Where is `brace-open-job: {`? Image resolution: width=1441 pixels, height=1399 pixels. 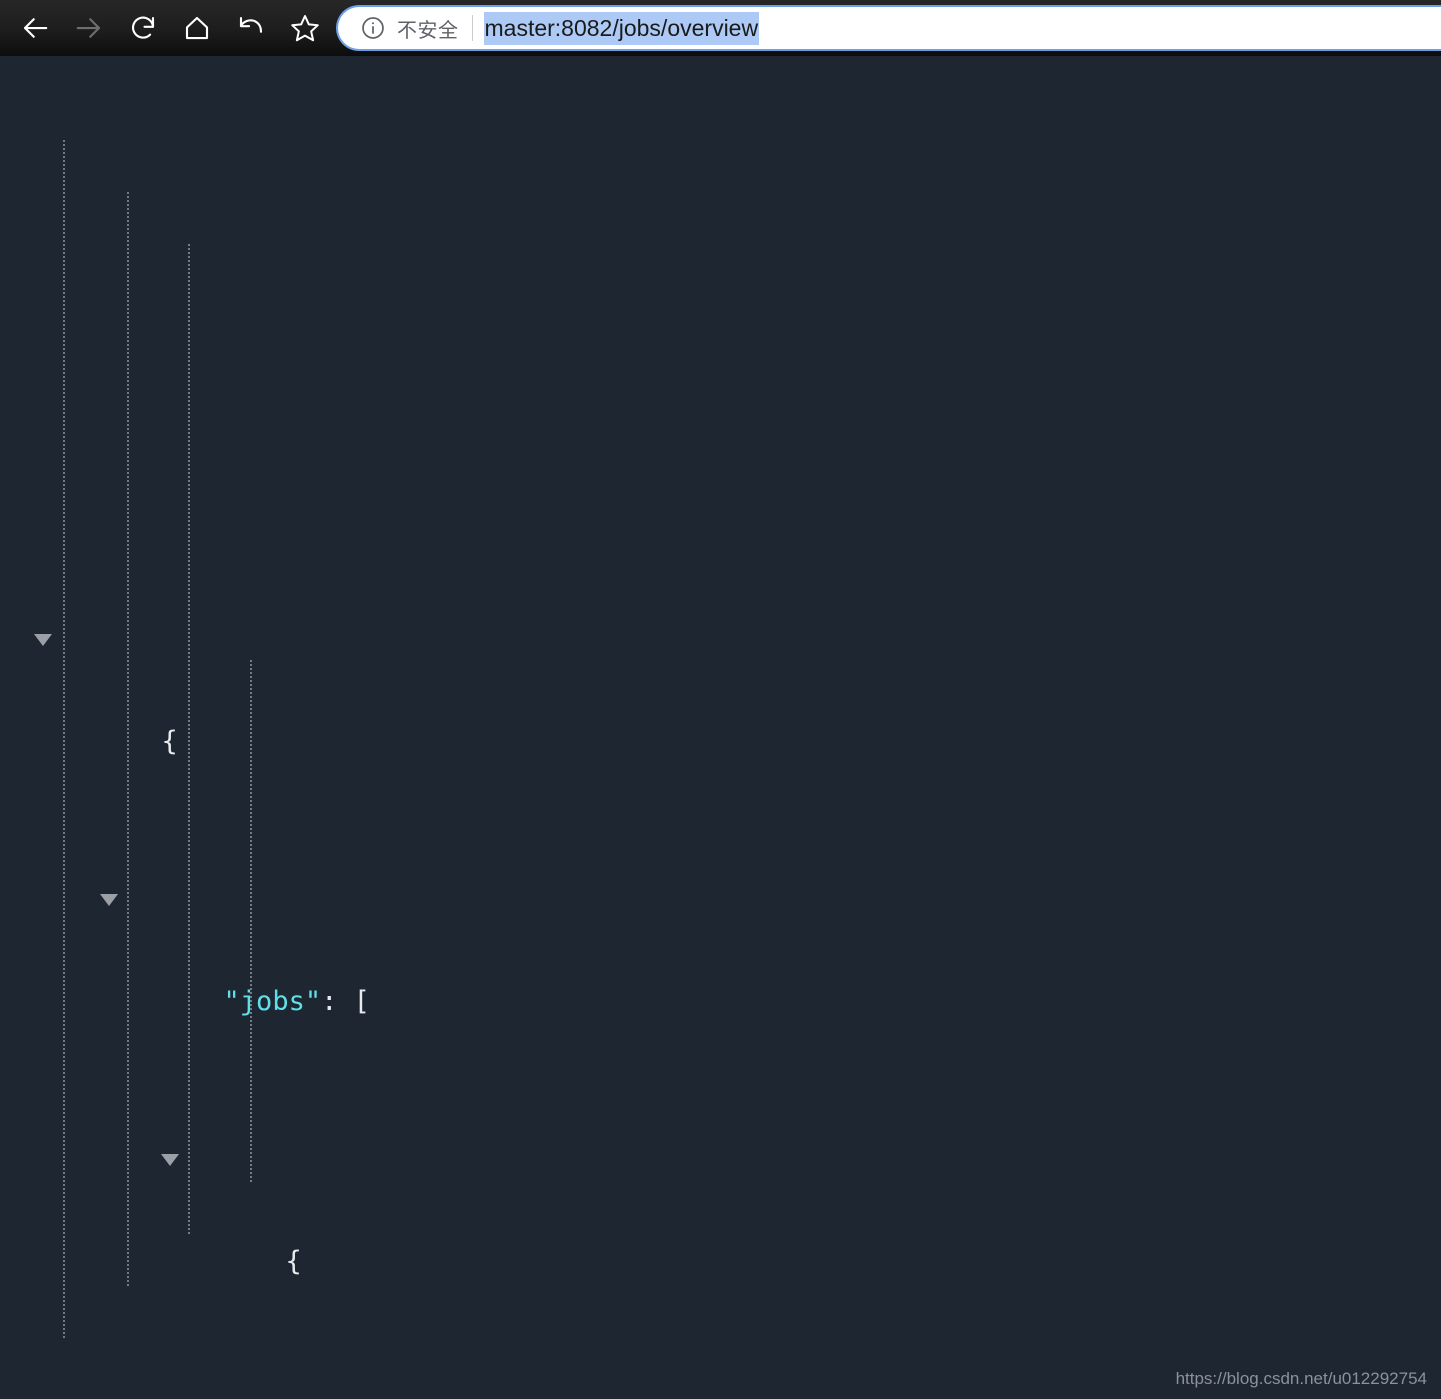
brace-open-job: { is located at coordinates (293, 1261).